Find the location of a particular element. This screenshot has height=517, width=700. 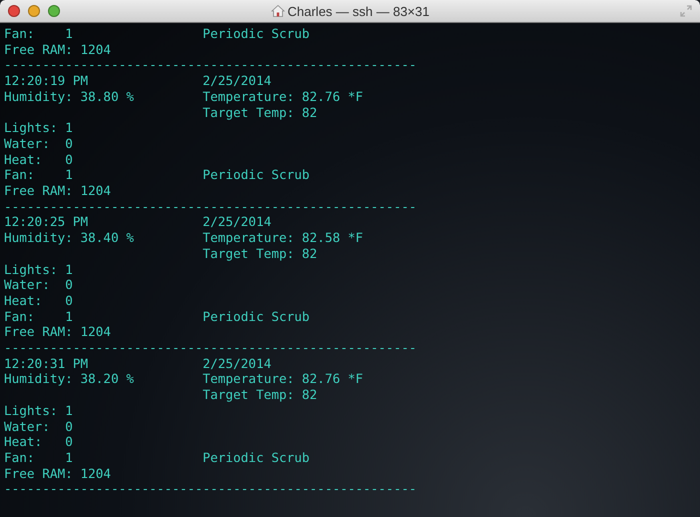

close-button is located at coordinates (14, 11).